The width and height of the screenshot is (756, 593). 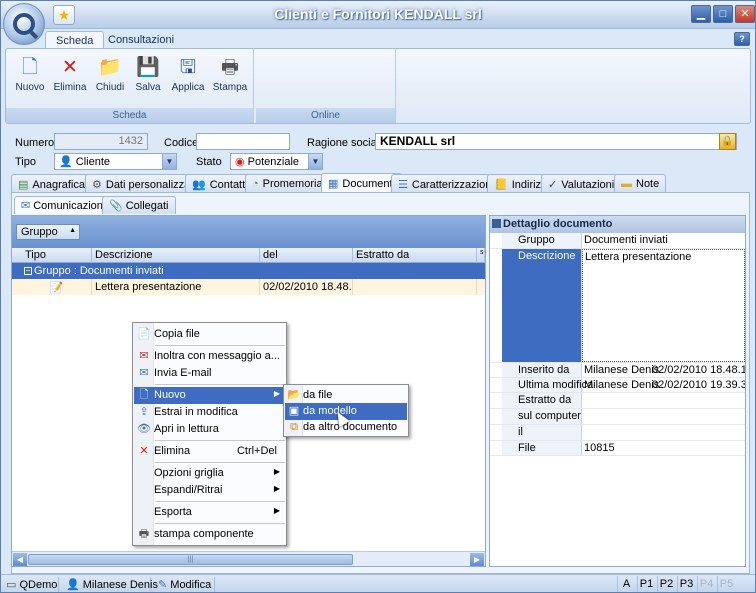 I want to click on scroll-right-icon: ▶, so click(x=477, y=559).